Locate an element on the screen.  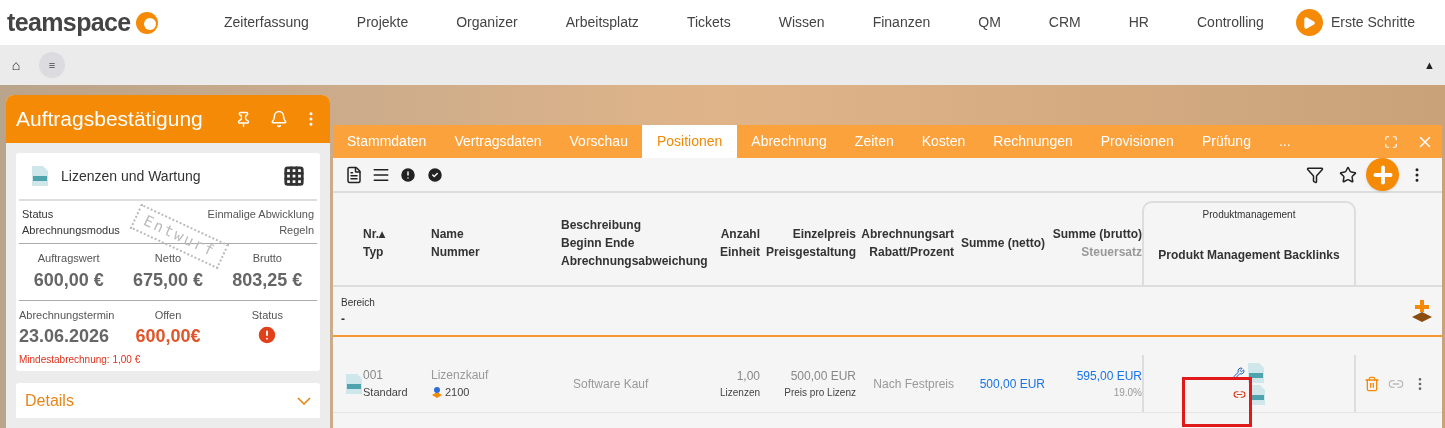
net-sum: 500,00 EUR is located at coordinates (1011, 384).